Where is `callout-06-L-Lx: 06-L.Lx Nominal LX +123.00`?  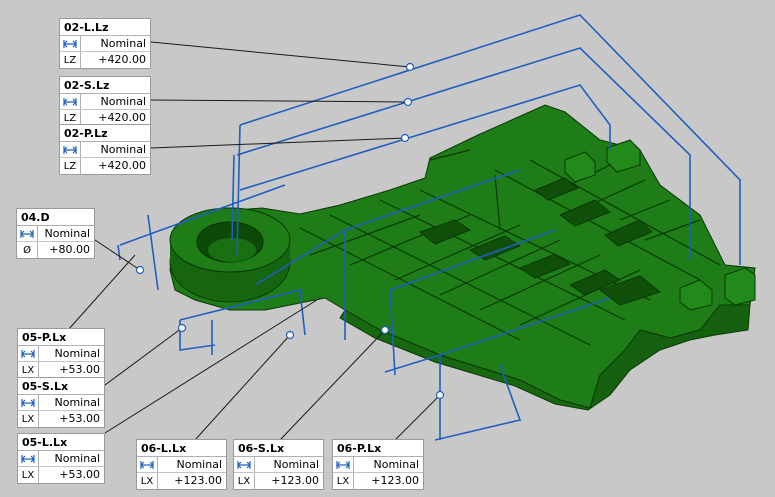
callout-06-L-Lx: 06-L.Lx Nominal LX +123.00 is located at coordinates (181, 464).